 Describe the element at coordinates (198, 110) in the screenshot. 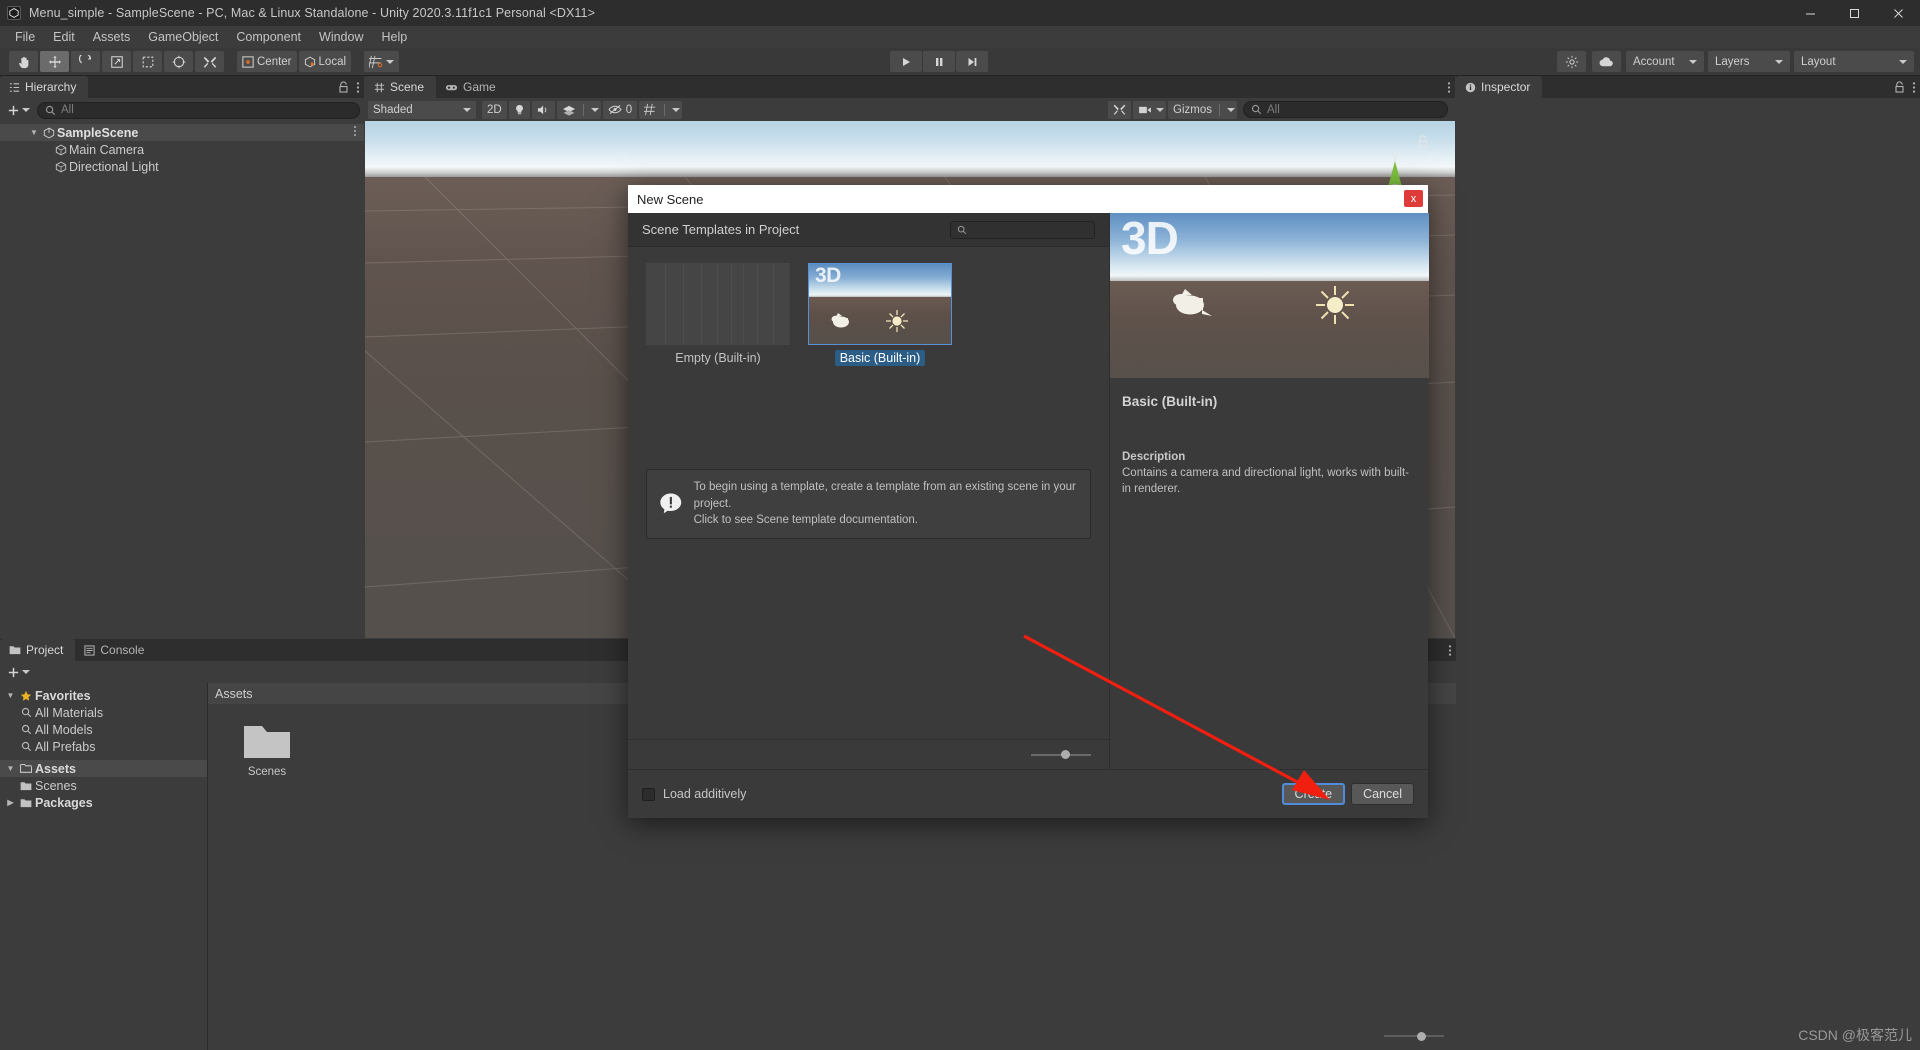

I see `hierarchy-search-input: All` at that location.